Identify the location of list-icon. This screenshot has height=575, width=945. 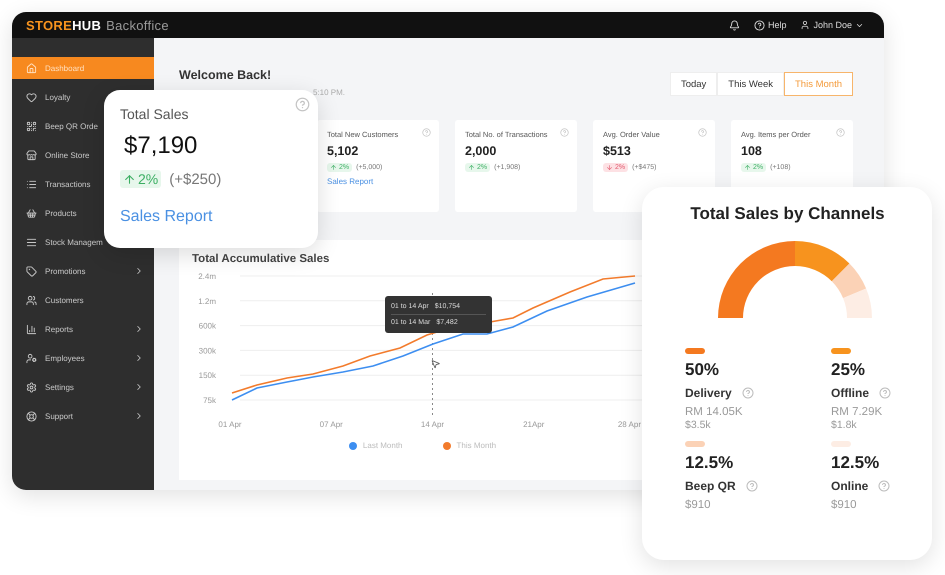
(31, 184).